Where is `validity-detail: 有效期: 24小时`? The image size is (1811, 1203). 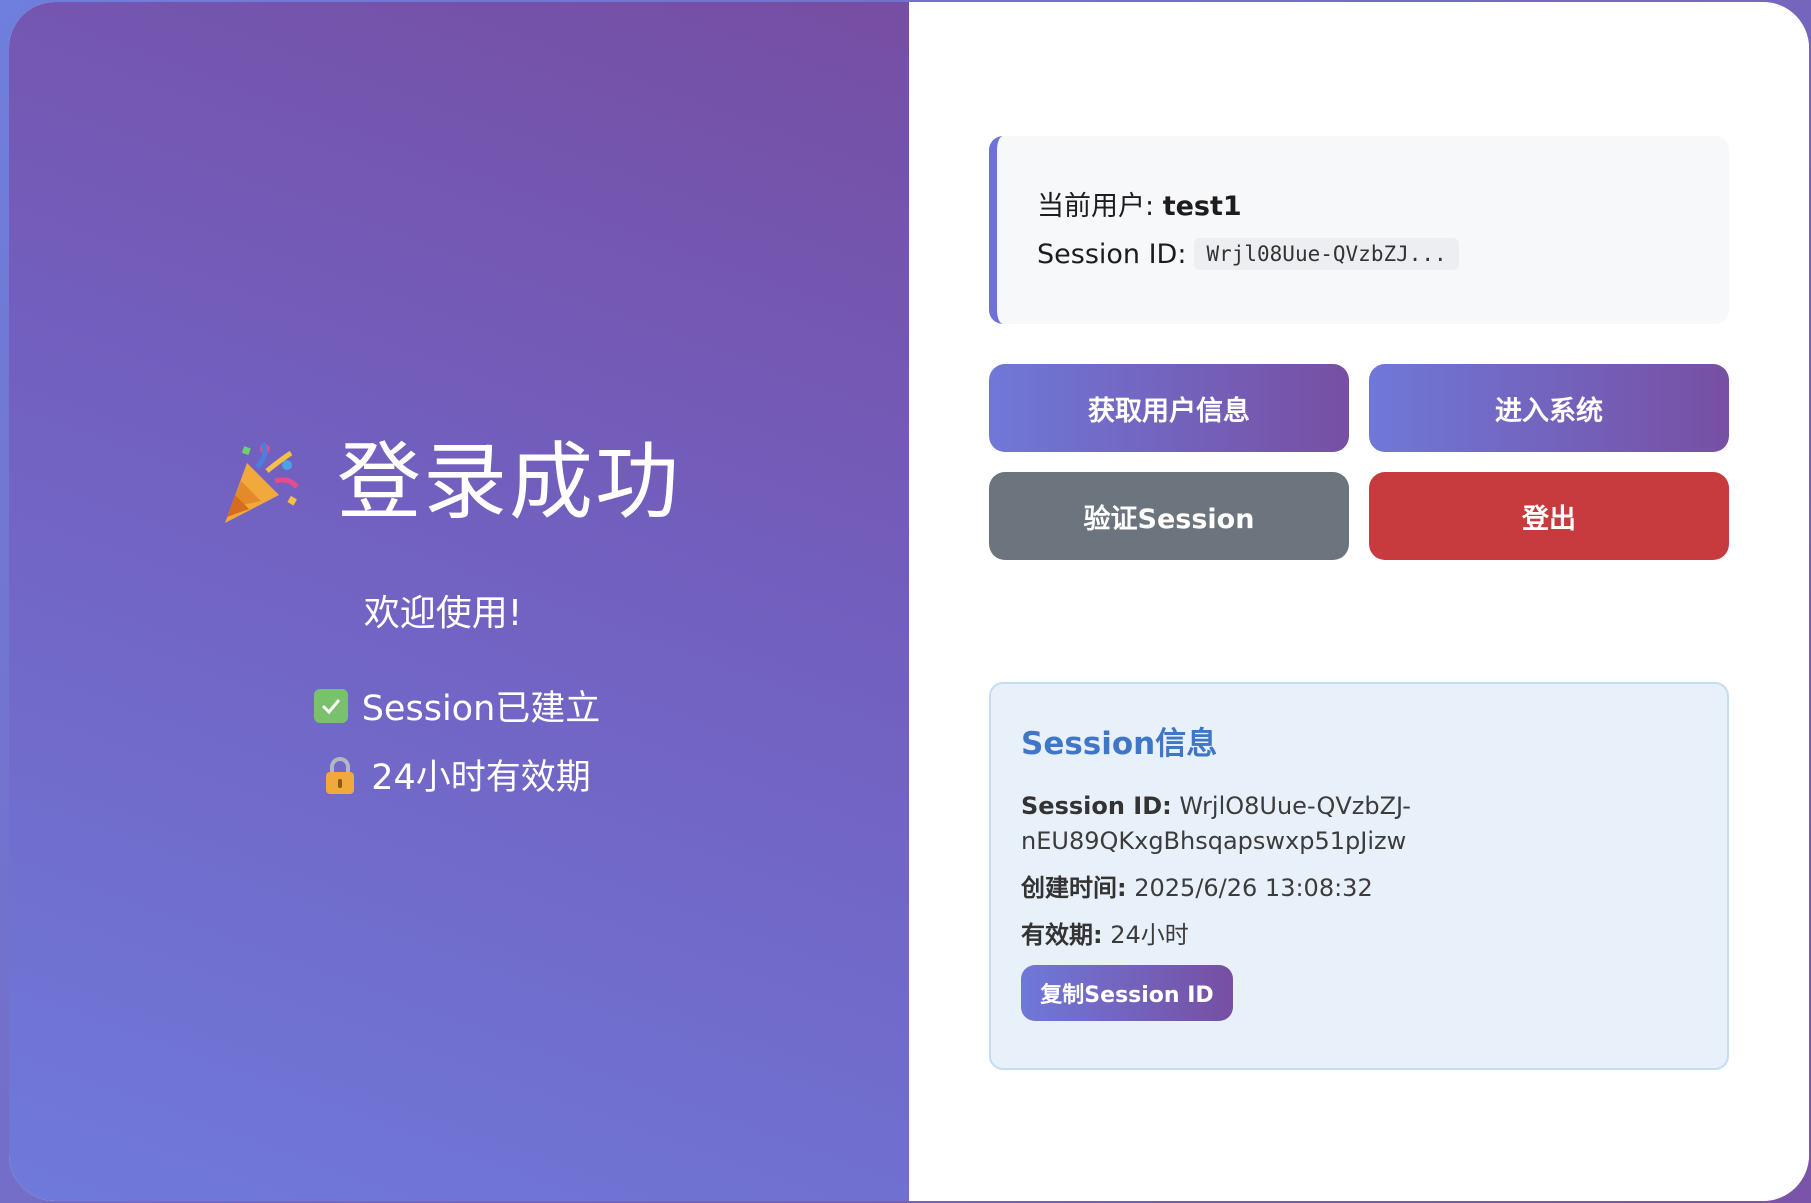 validity-detail: 有效期: 24小时 is located at coordinates (1221, 935).